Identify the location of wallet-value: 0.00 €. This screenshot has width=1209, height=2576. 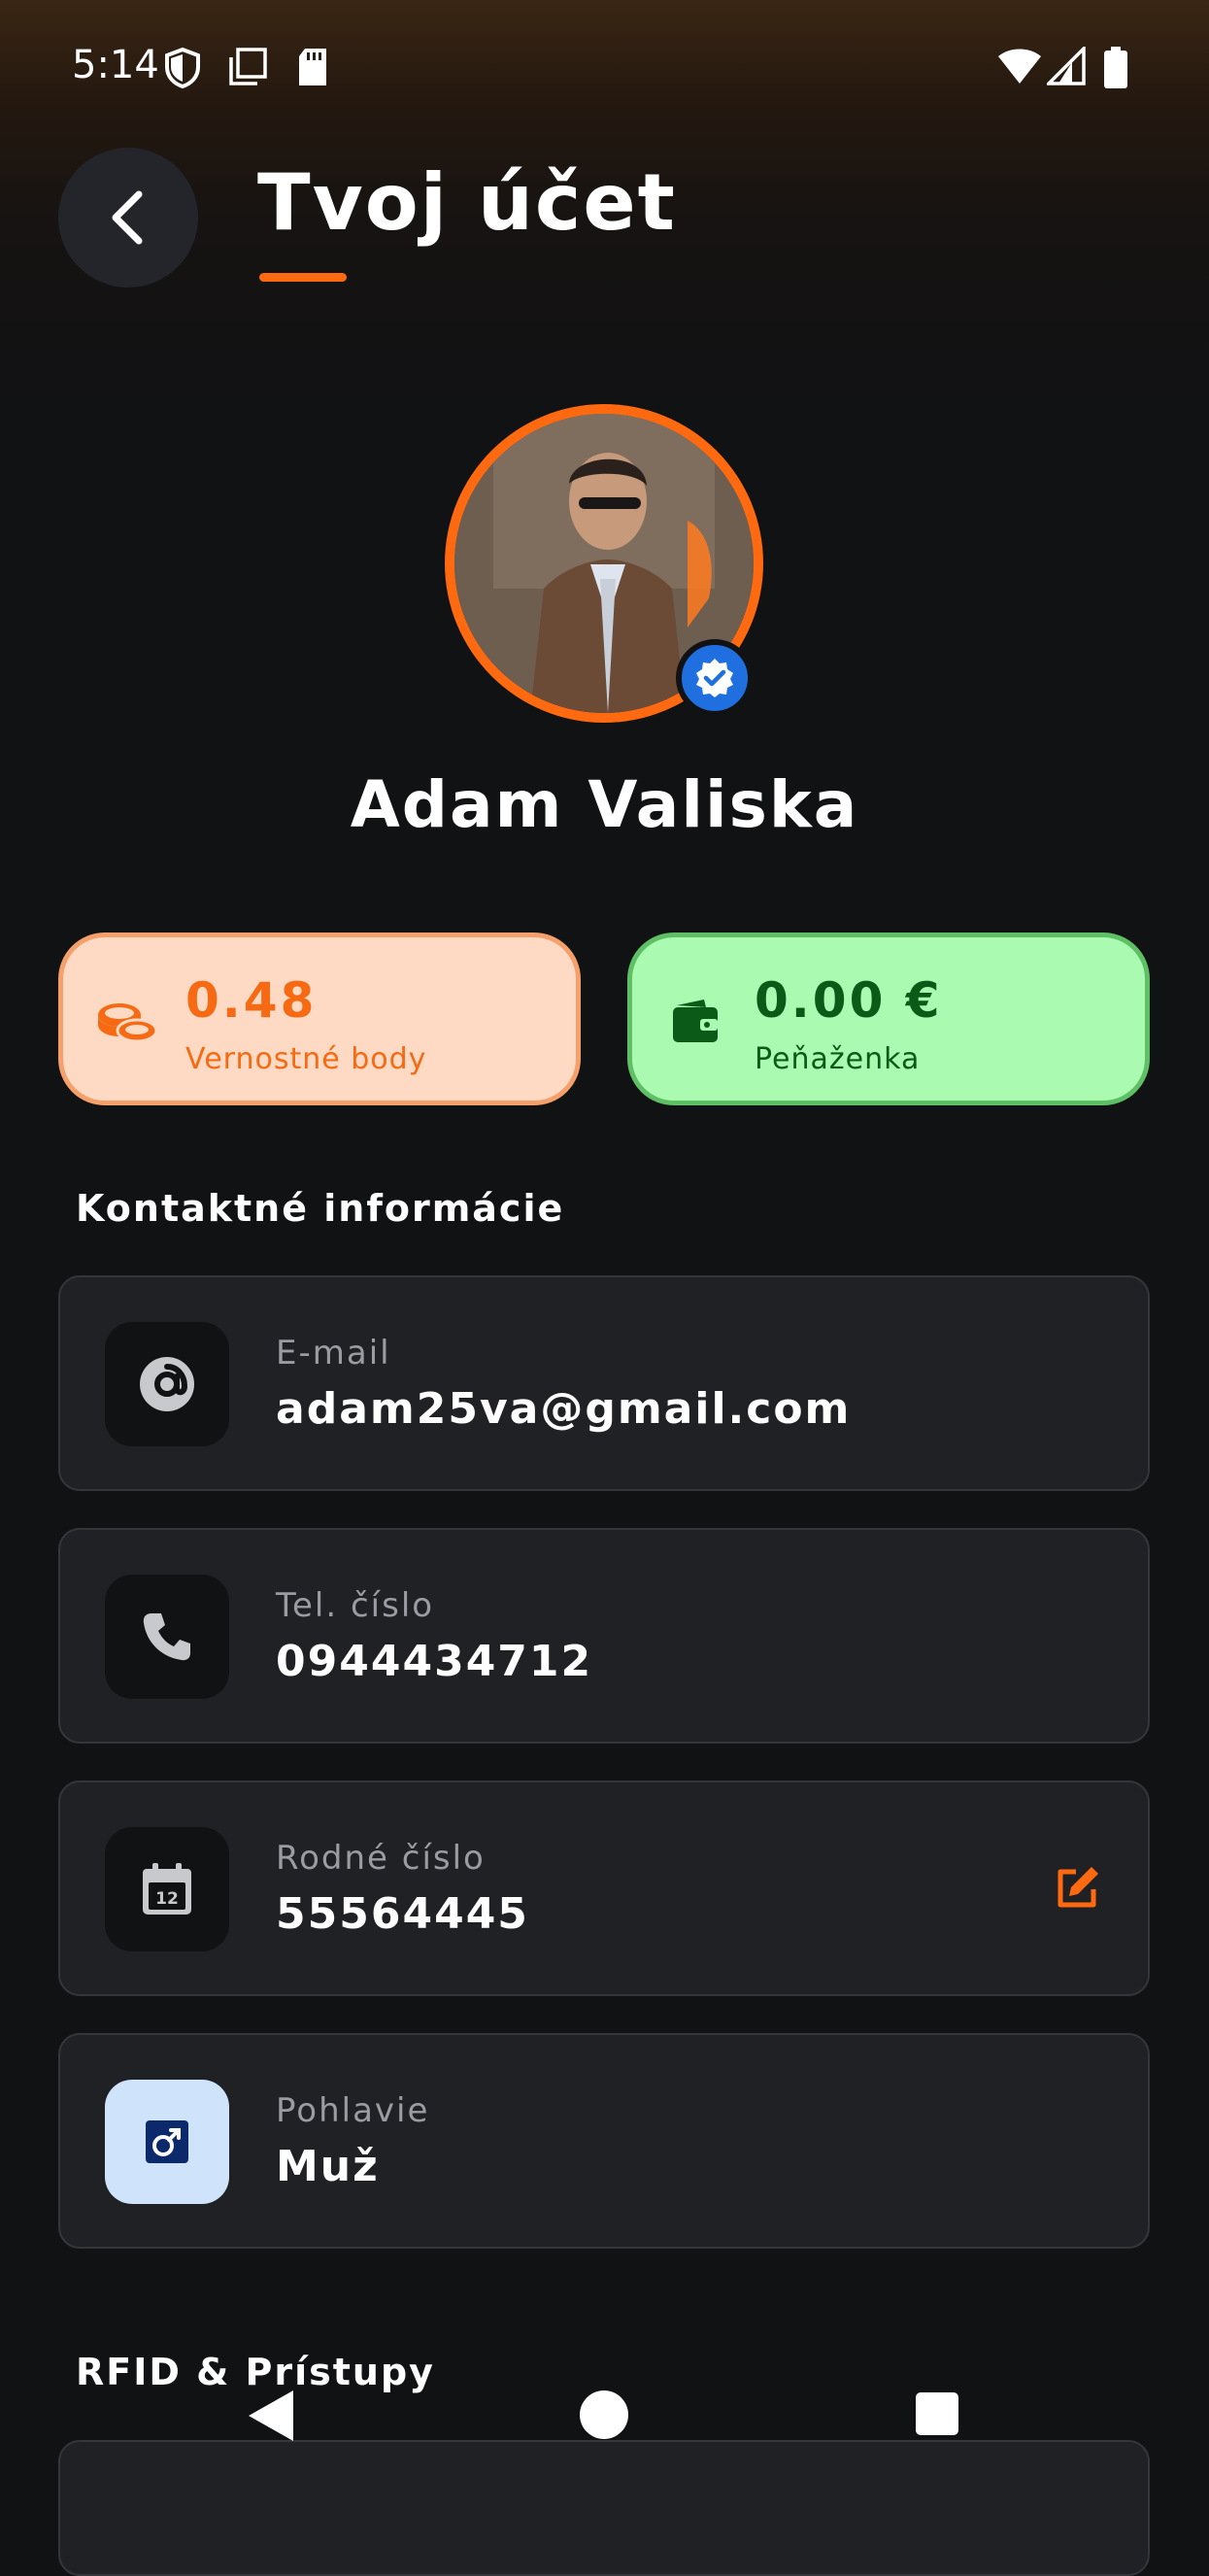
(849, 1000).